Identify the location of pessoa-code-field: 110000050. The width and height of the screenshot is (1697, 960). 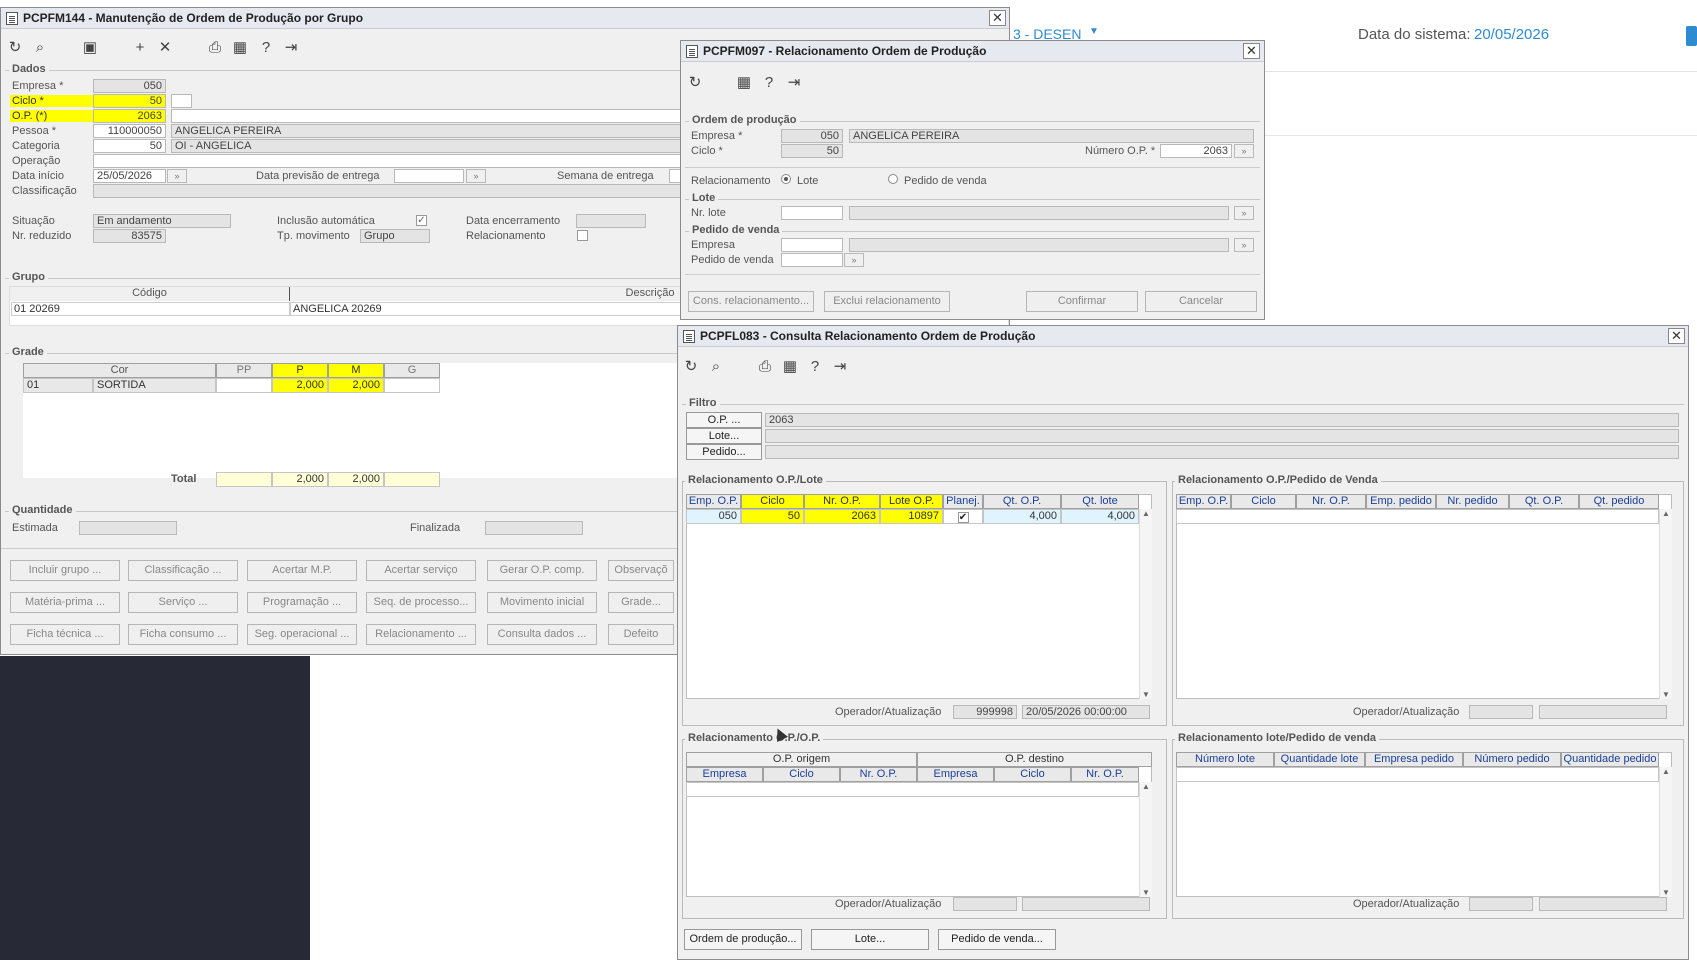
(129, 131).